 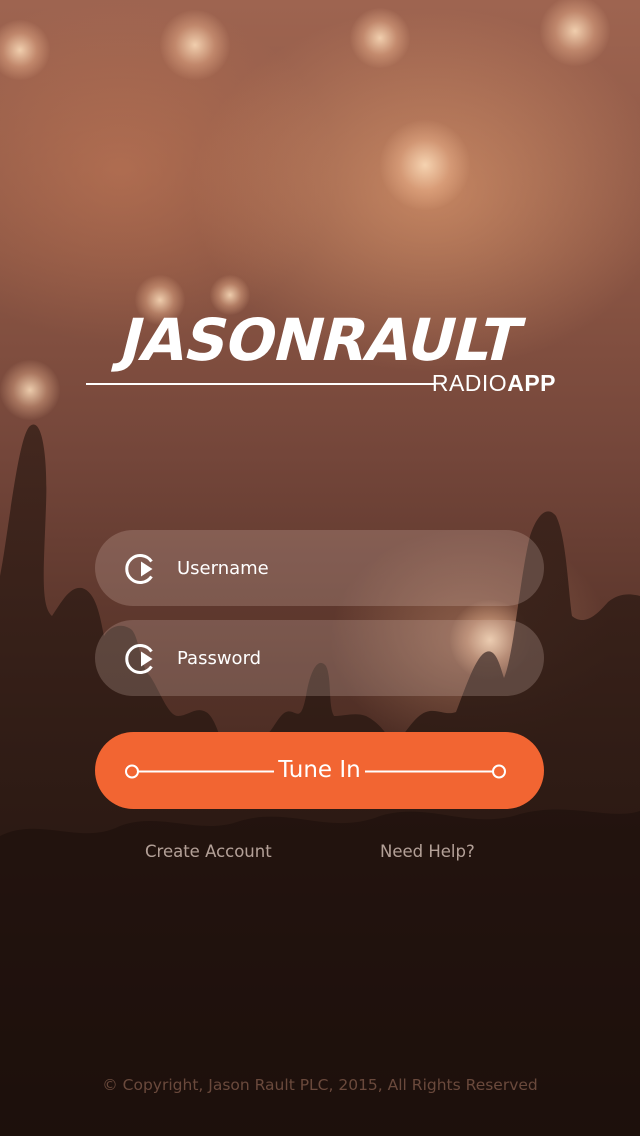 What do you see at coordinates (208, 852) in the screenshot?
I see `create-account-link: Create Account` at bounding box center [208, 852].